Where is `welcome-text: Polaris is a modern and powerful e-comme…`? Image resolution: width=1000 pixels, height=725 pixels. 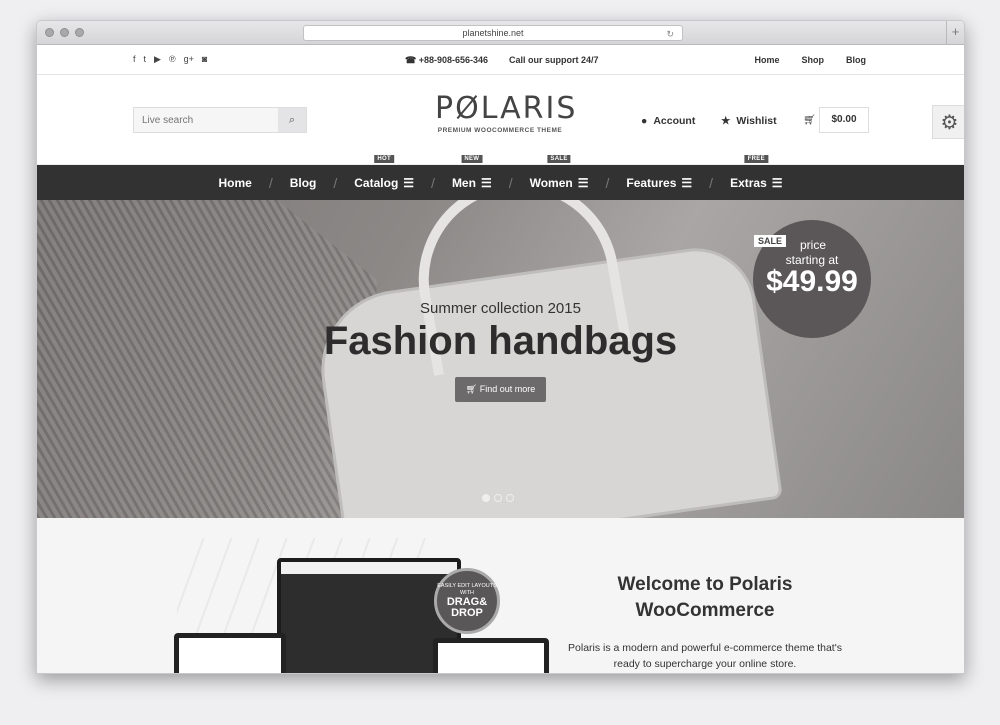 welcome-text: Polaris is a modern and powerful e-comme… is located at coordinates (705, 656).